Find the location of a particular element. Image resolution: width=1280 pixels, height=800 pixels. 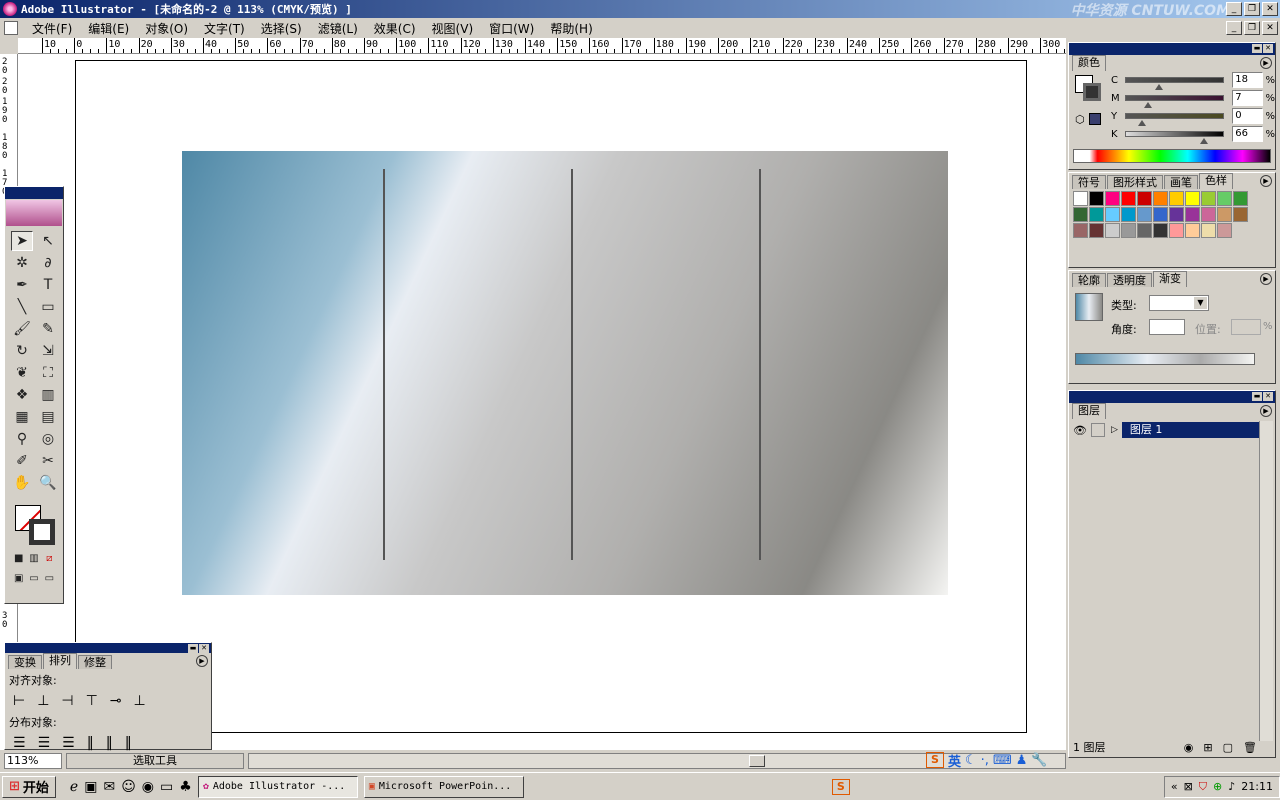

slice-tool-icon: ✐ is located at coordinates (22, 461).